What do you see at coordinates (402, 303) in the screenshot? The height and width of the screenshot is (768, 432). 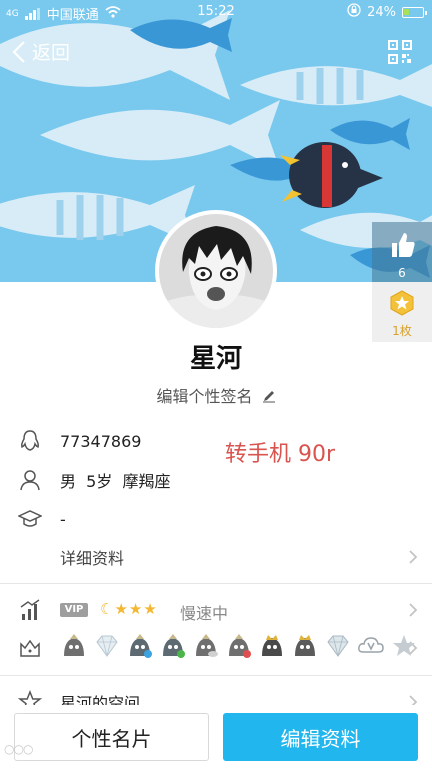 I see `star-medal-icon` at bounding box center [402, 303].